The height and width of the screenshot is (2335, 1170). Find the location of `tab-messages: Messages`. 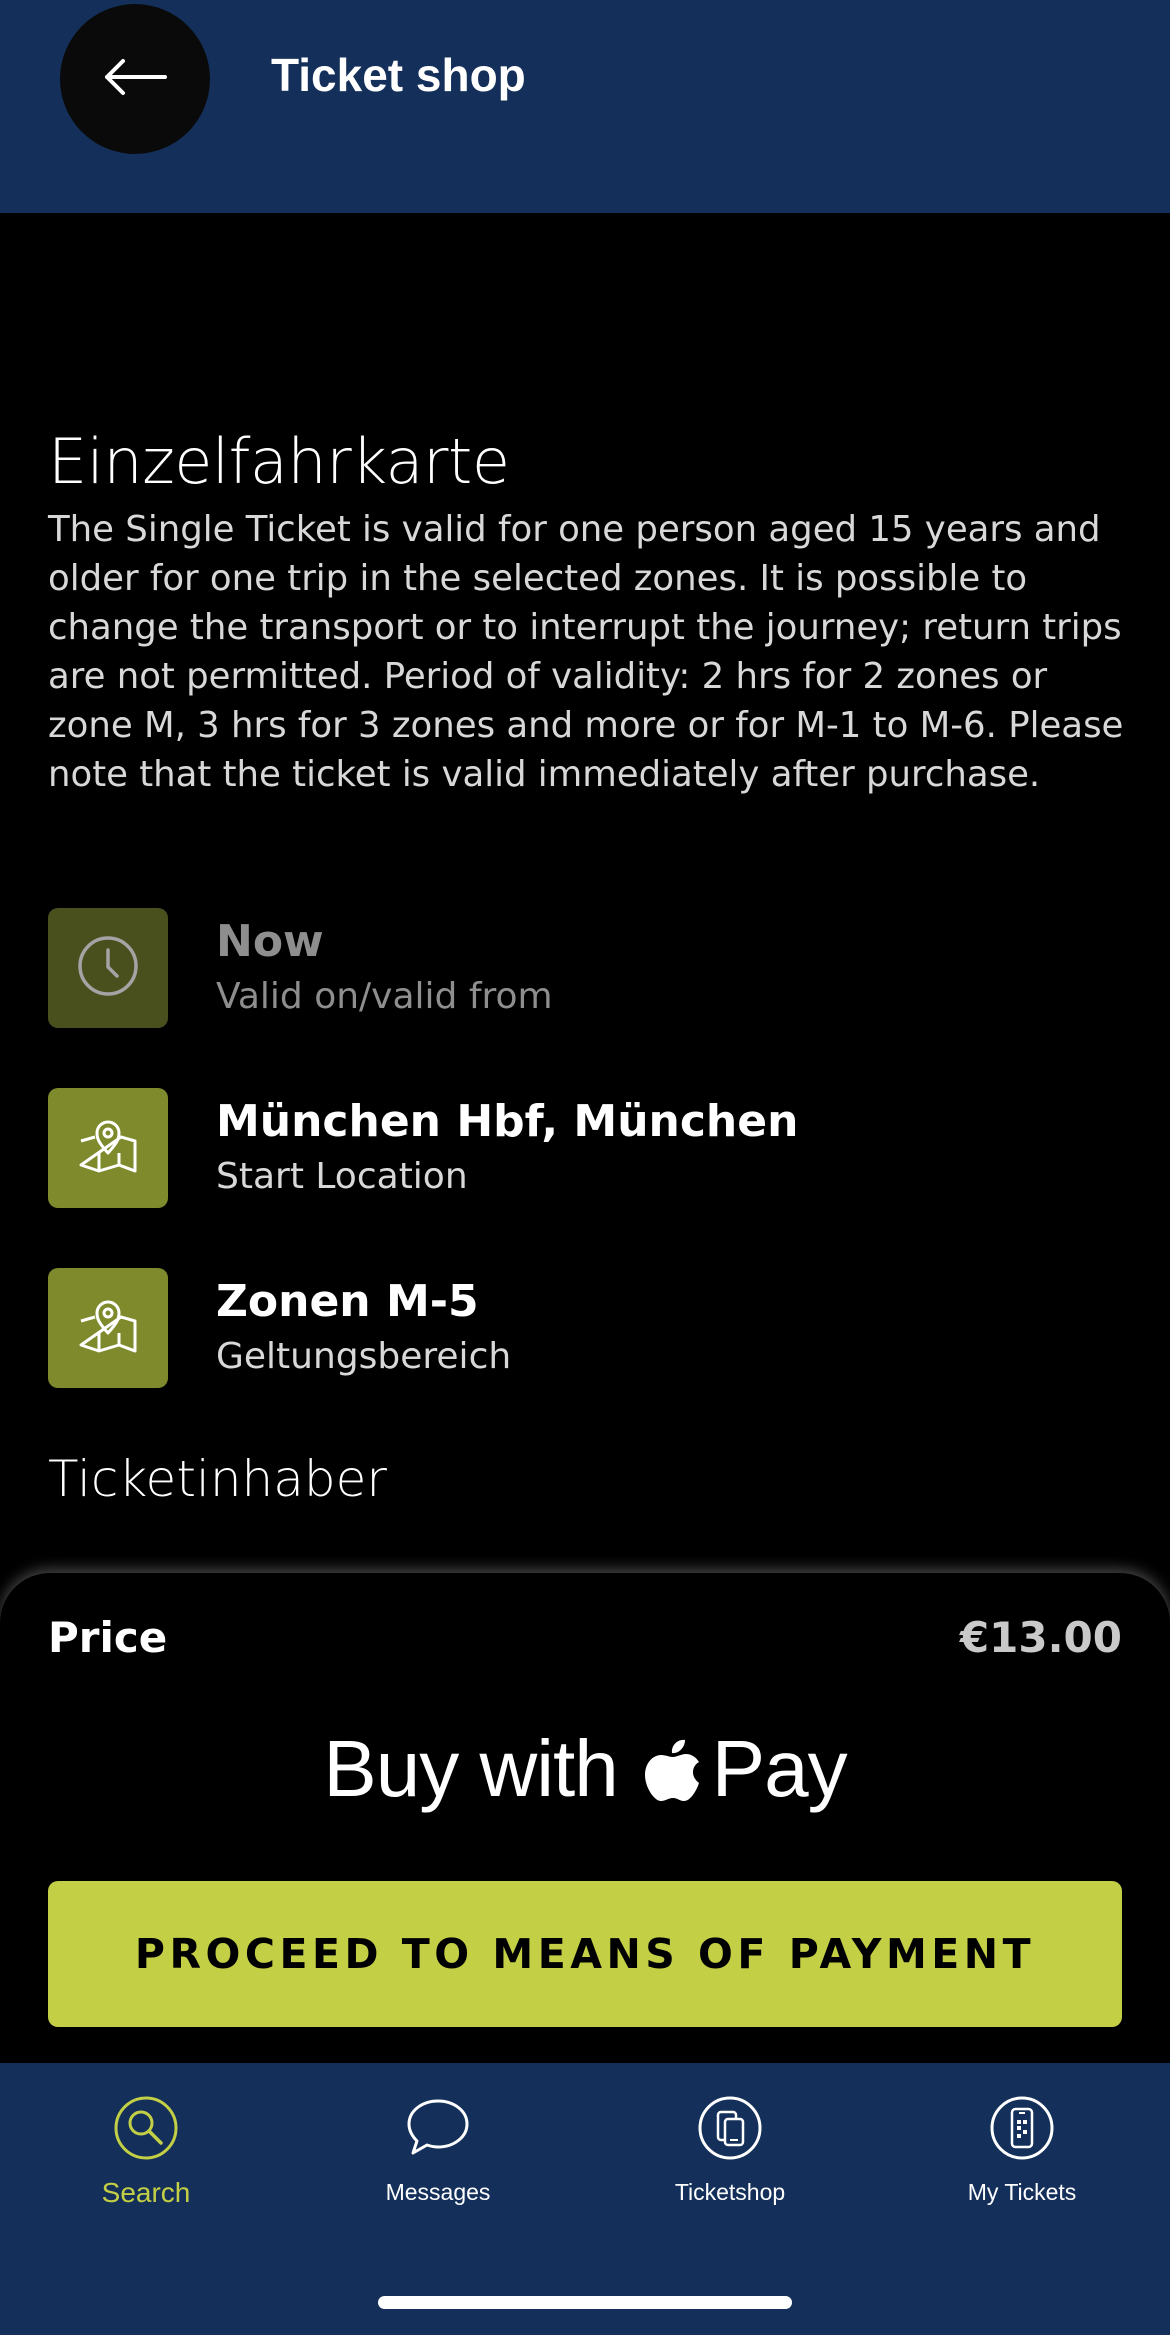

tab-messages: Messages is located at coordinates (438, 2160).